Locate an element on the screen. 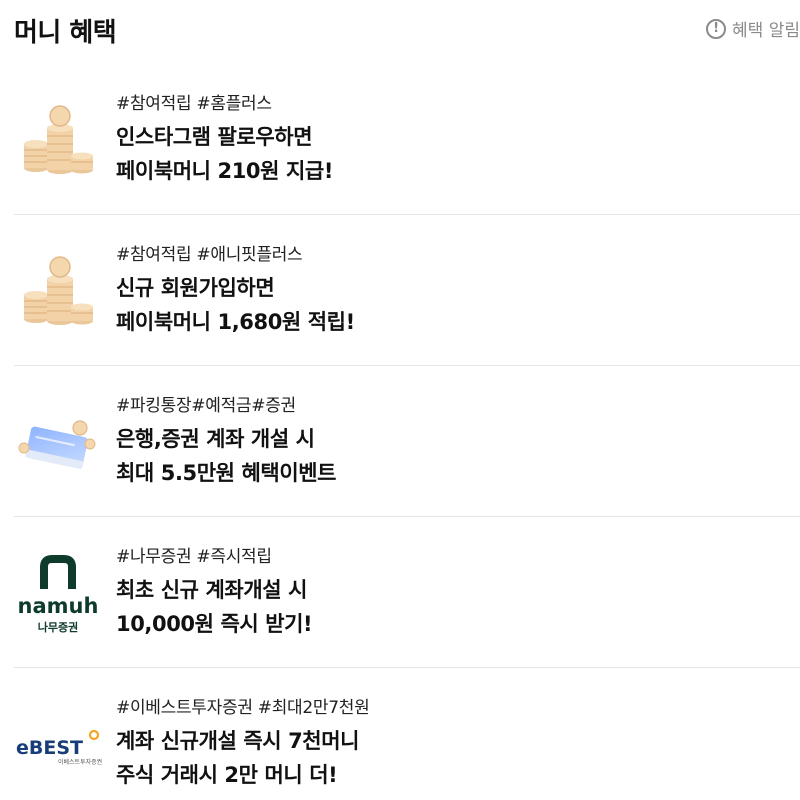 The width and height of the screenshot is (800, 800). benefit-headline-line2: 10,000원 즉시 받기! is located at coordinates (214, 624).